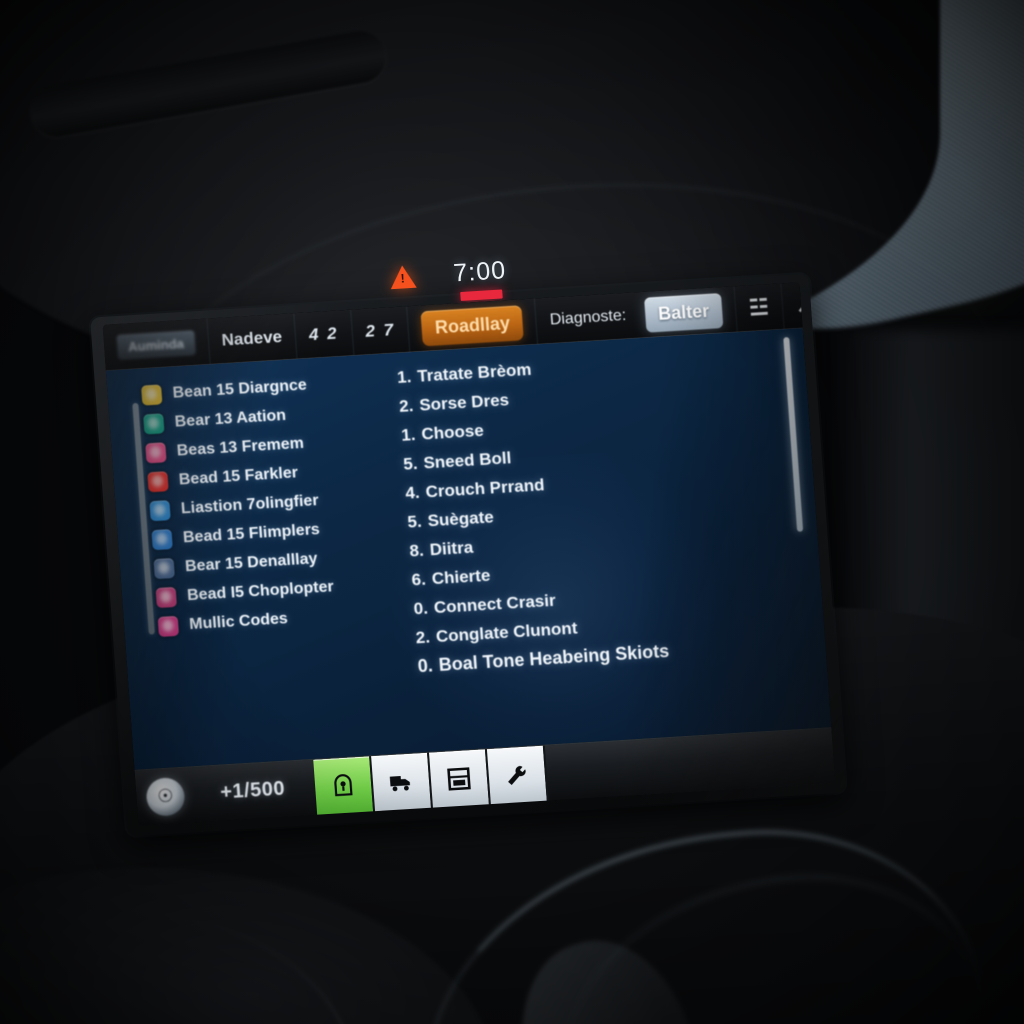 This screenshot has height=1024, width=1024. I want to click on toolbar-label-diagnoste: Diagnoste:, so click(588, 317).